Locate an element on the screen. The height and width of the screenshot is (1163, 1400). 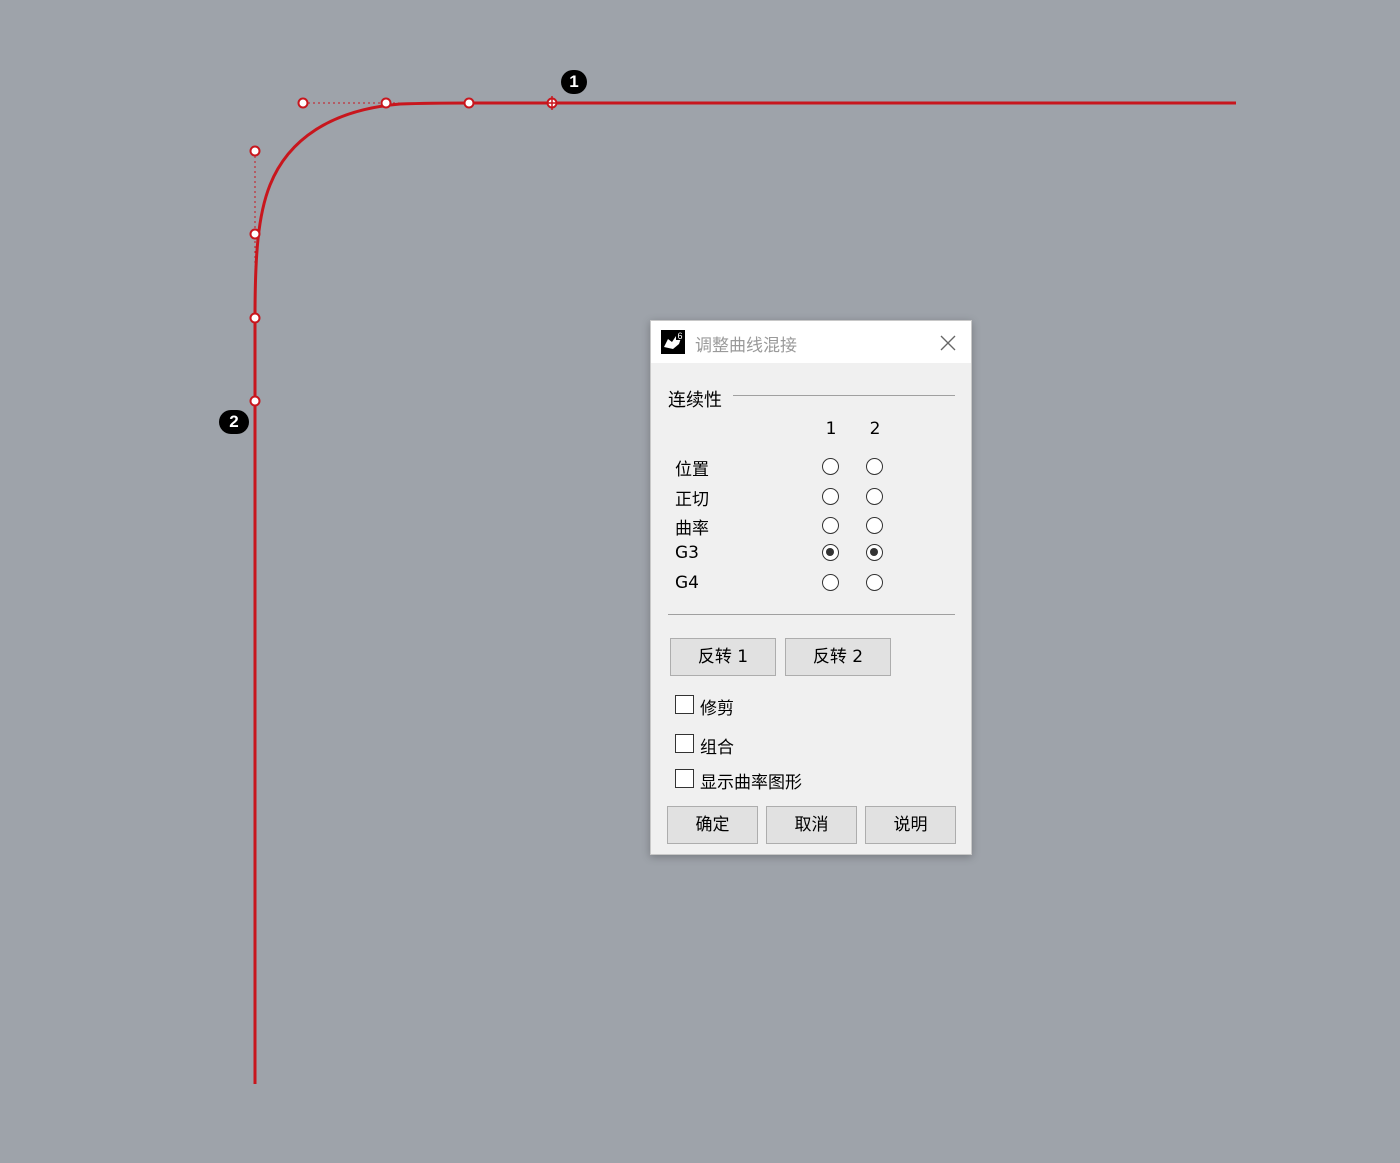
curve-marker-1: 1 is located at coordinates (574, 82).